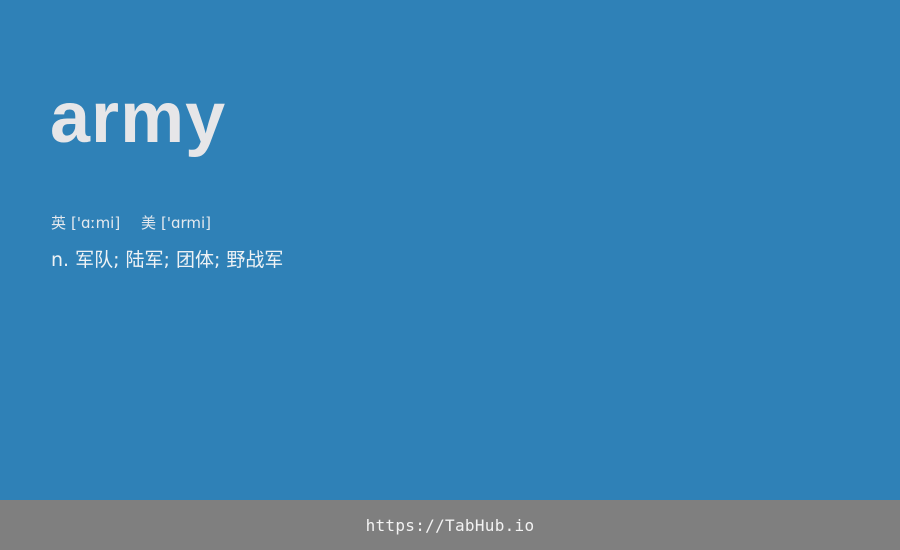  I want to click on phonetic-us-label: 美, so click(148, 223).